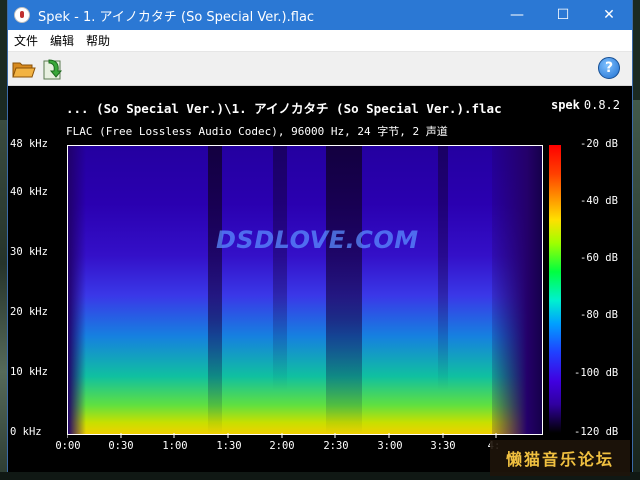  I want to click on desktop-background-left, so click(4, 300).